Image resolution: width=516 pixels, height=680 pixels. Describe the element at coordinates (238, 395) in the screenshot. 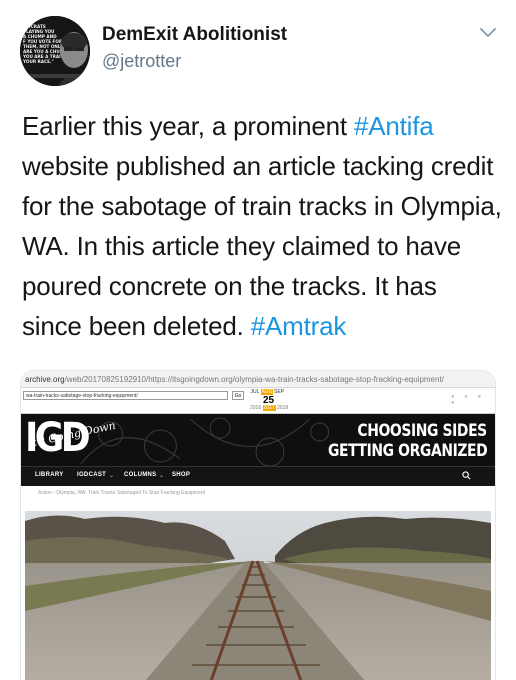

I see `wayback-go-button: Go` at that location.